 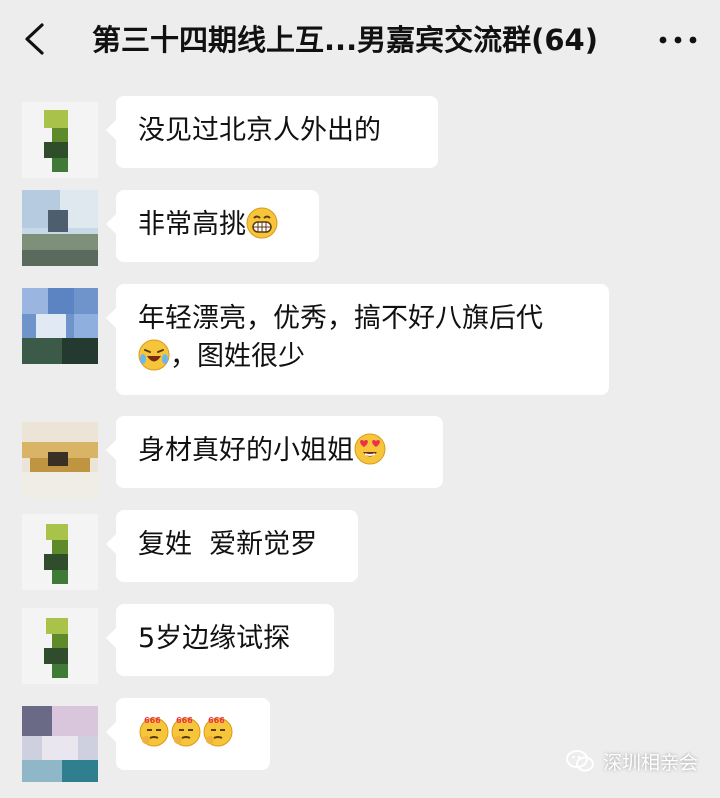 I want to click on message-bubble: 666 666 666, so click(x=188, y=734).